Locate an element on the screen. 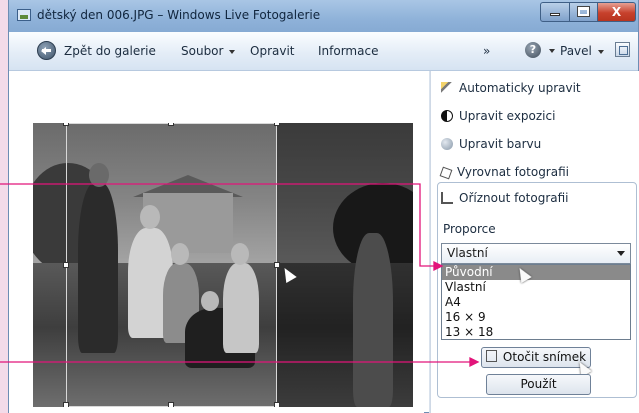  crop-dim-overlay is located at coordinates (345, 265).